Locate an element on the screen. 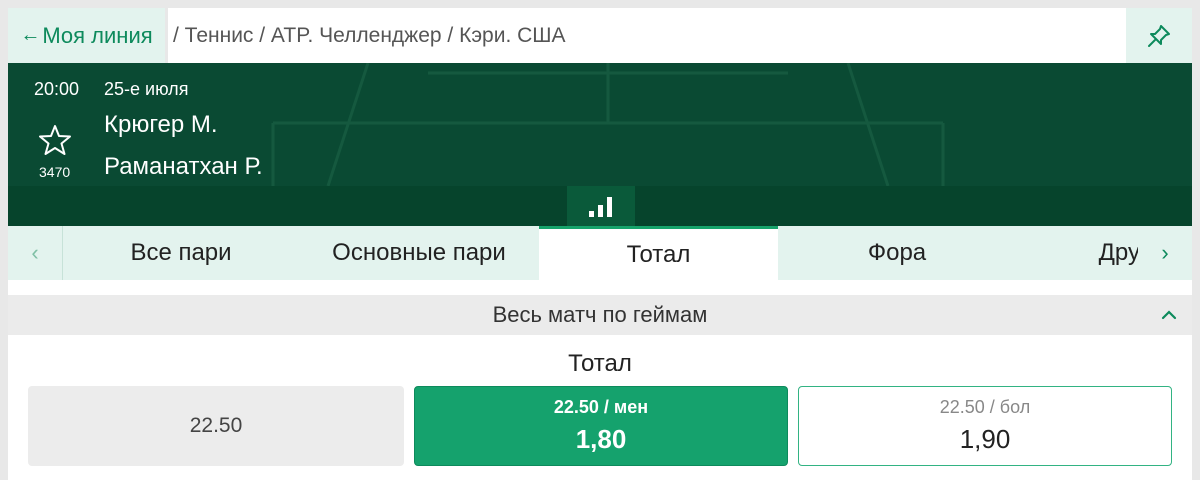  tab-other: Дру is located at coordinates (1078, 253).